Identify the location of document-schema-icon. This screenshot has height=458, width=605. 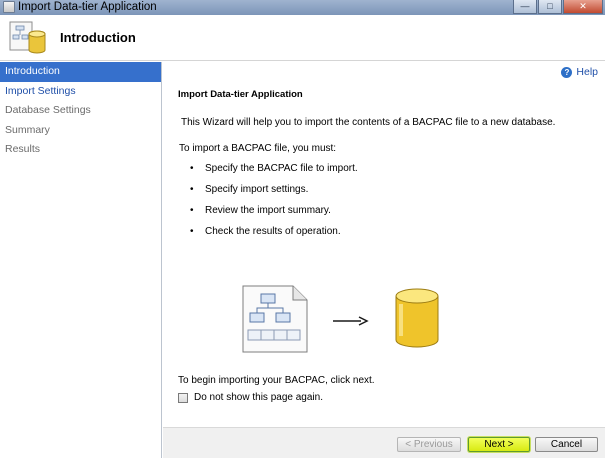
(275, 319).